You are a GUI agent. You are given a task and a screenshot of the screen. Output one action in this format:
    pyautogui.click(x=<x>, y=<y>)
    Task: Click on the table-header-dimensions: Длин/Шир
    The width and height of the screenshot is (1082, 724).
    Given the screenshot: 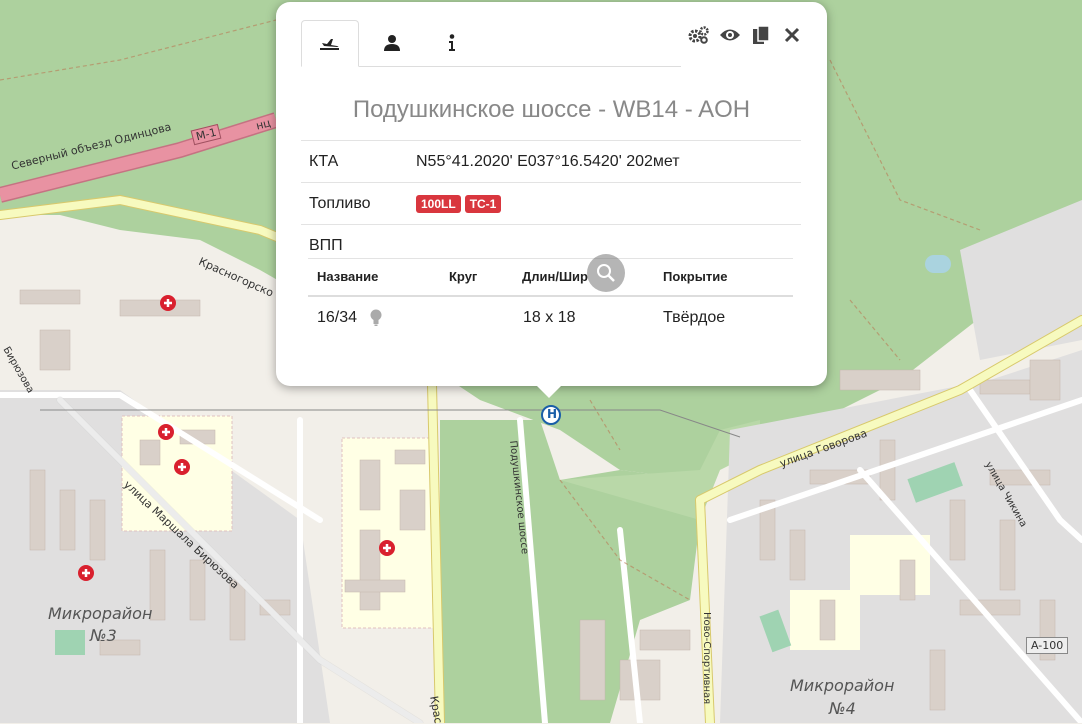 What is the action you would take?
    pyautogui.click(x=555, y=276)
    